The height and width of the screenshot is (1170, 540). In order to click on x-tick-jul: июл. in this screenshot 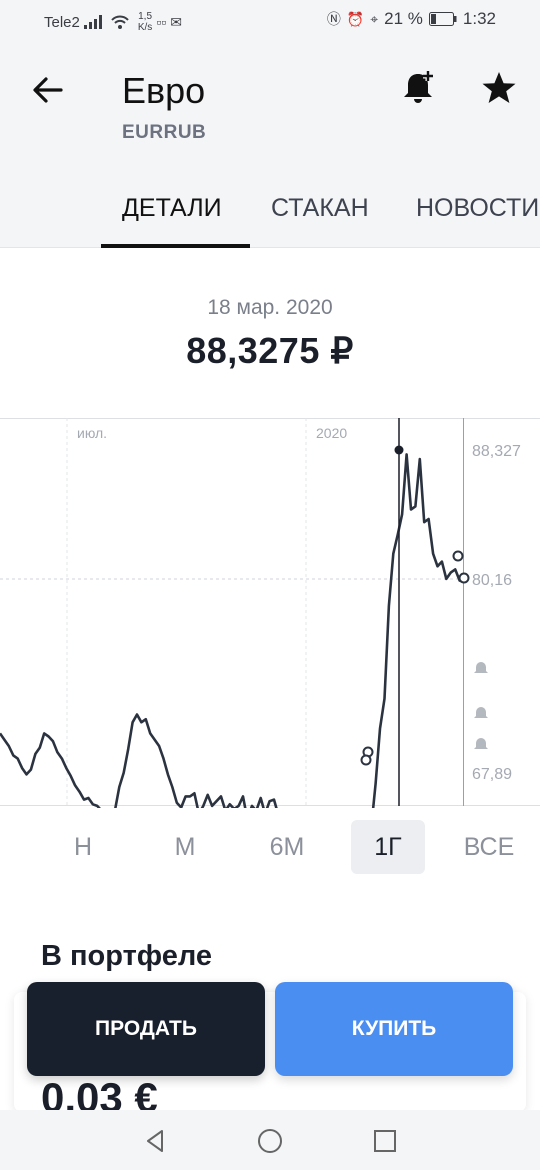, I will do `click(92, 433)`.